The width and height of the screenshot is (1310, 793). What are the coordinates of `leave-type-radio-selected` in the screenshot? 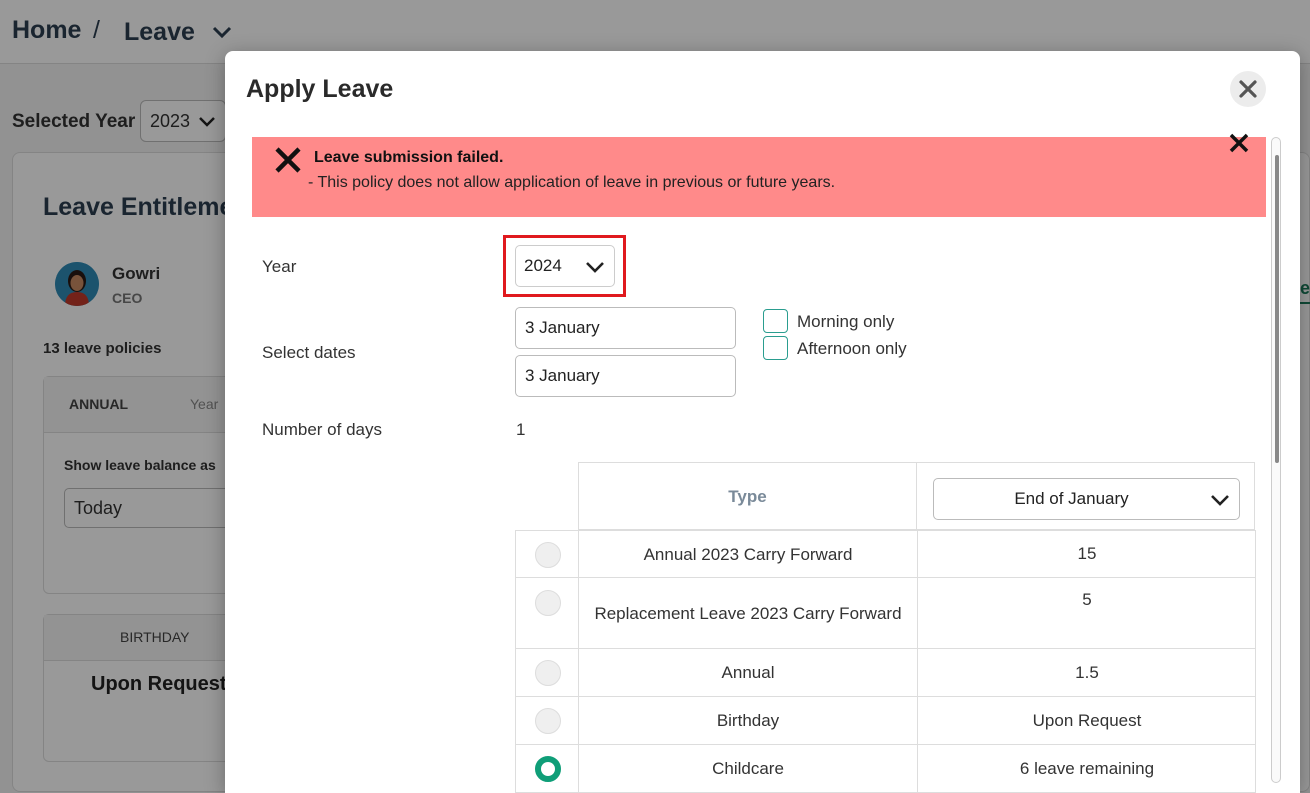 It's located at (548, 769).